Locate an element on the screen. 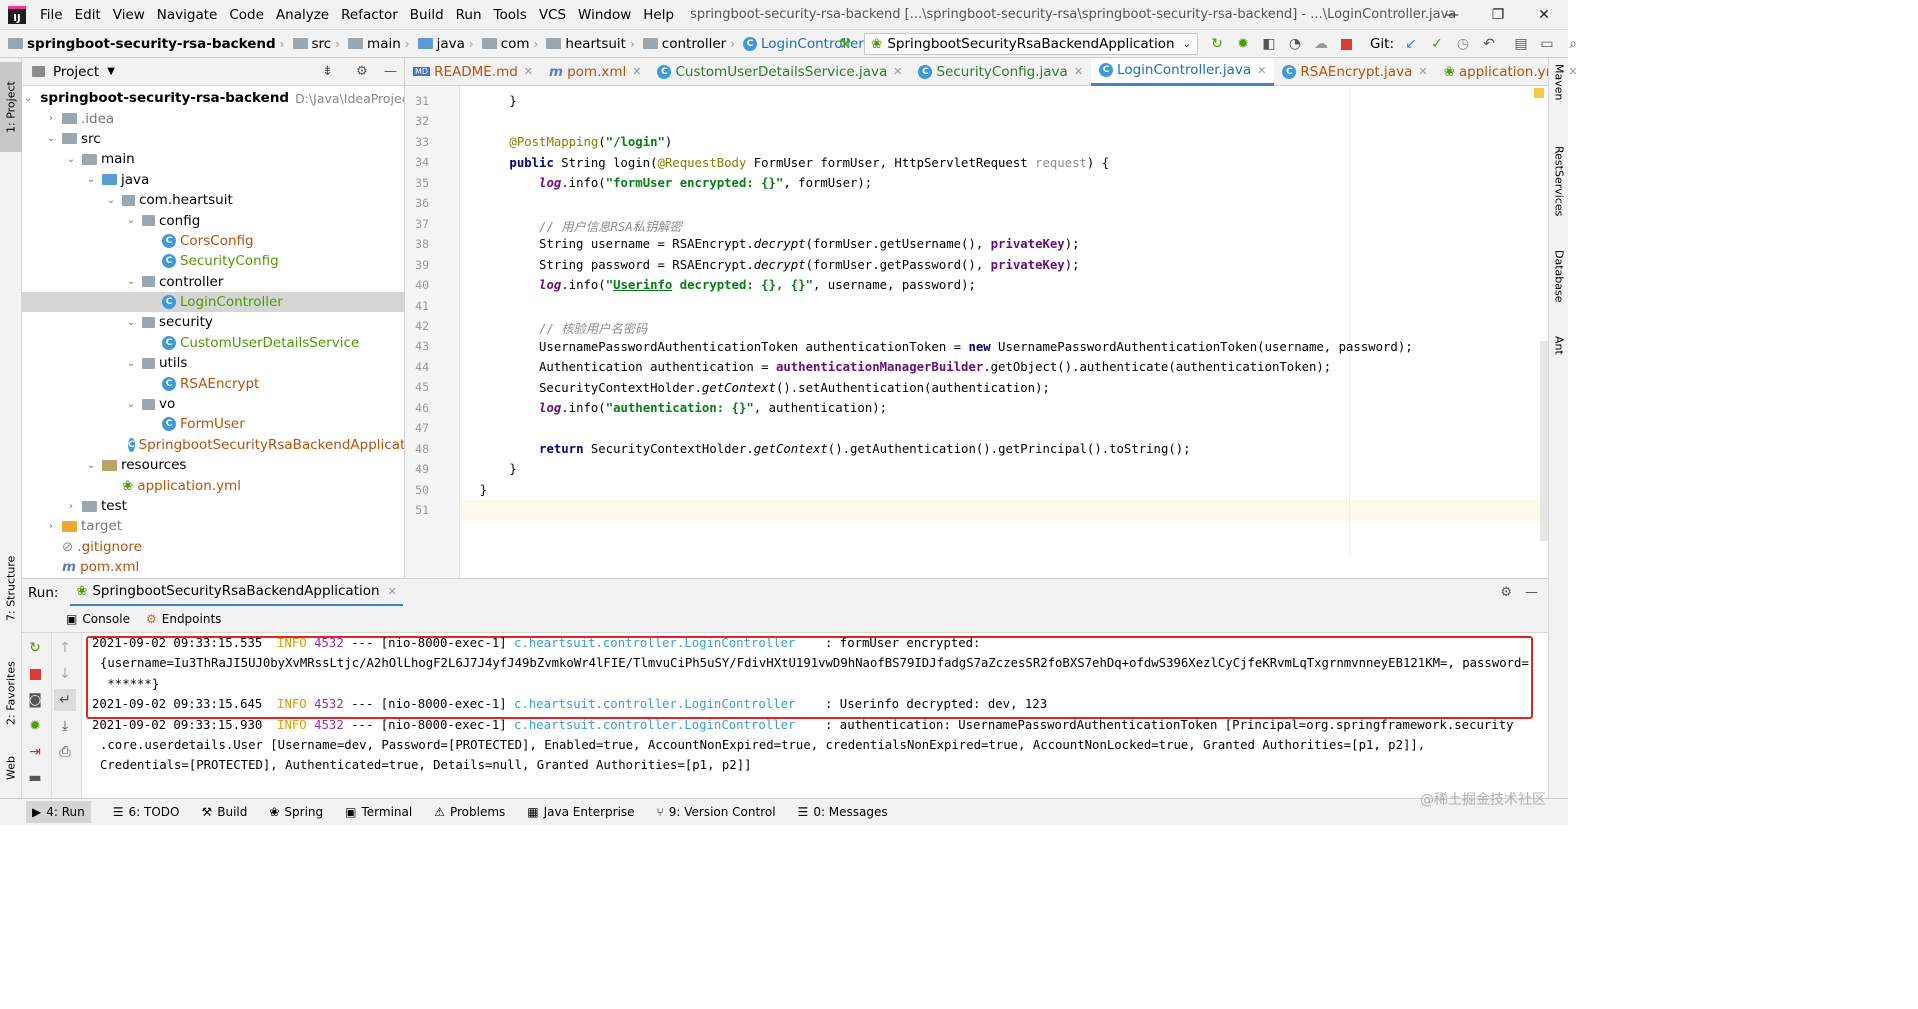 Image resolution: width=1918 pixels, height=1009 pixels. scroll-down-icon: ↓ is located at coordinates (65, 674).